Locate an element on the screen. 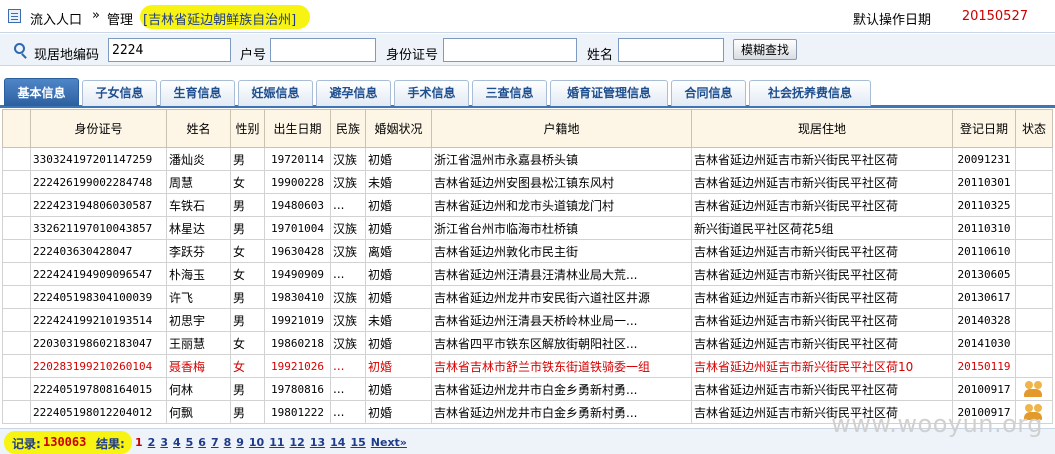 This screenshot has height=454, width=1055. page-link: 9 is located at coordinates (240, 442).